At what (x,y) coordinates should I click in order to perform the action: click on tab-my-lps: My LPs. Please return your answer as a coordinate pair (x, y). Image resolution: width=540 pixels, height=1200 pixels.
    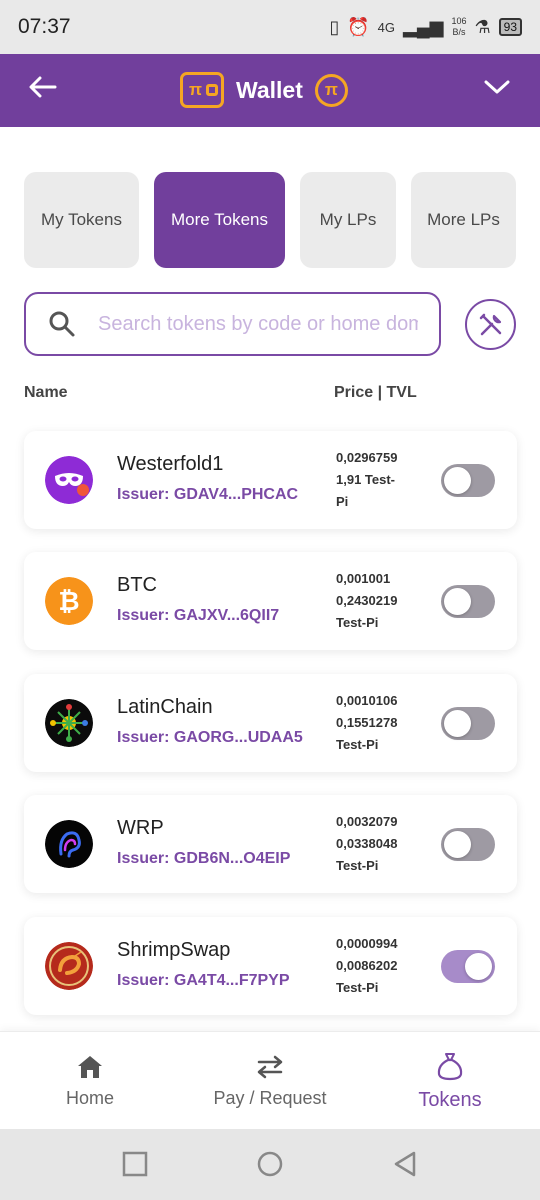
    Looking at the image, I should click on (348, 220).